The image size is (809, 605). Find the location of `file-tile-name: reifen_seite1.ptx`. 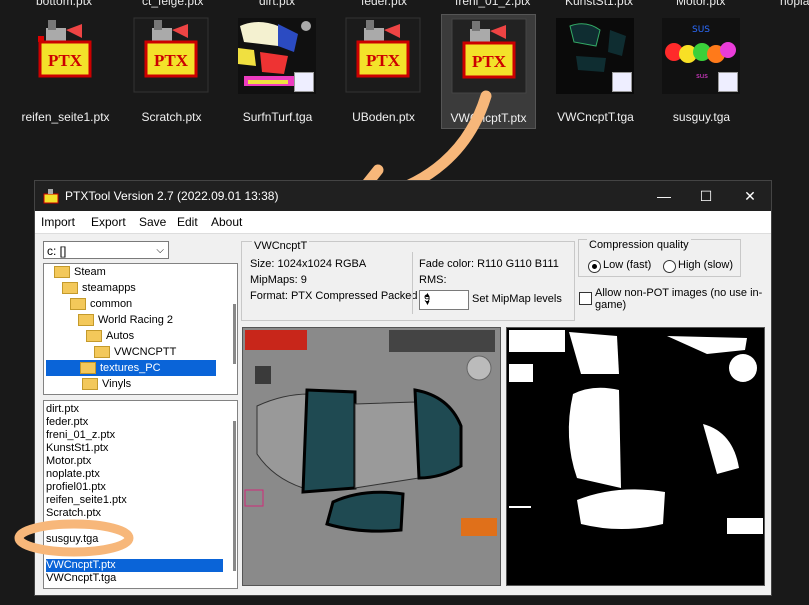

file-tile-name: reifen_seite1.ptx is located at coordinates (65, 117).